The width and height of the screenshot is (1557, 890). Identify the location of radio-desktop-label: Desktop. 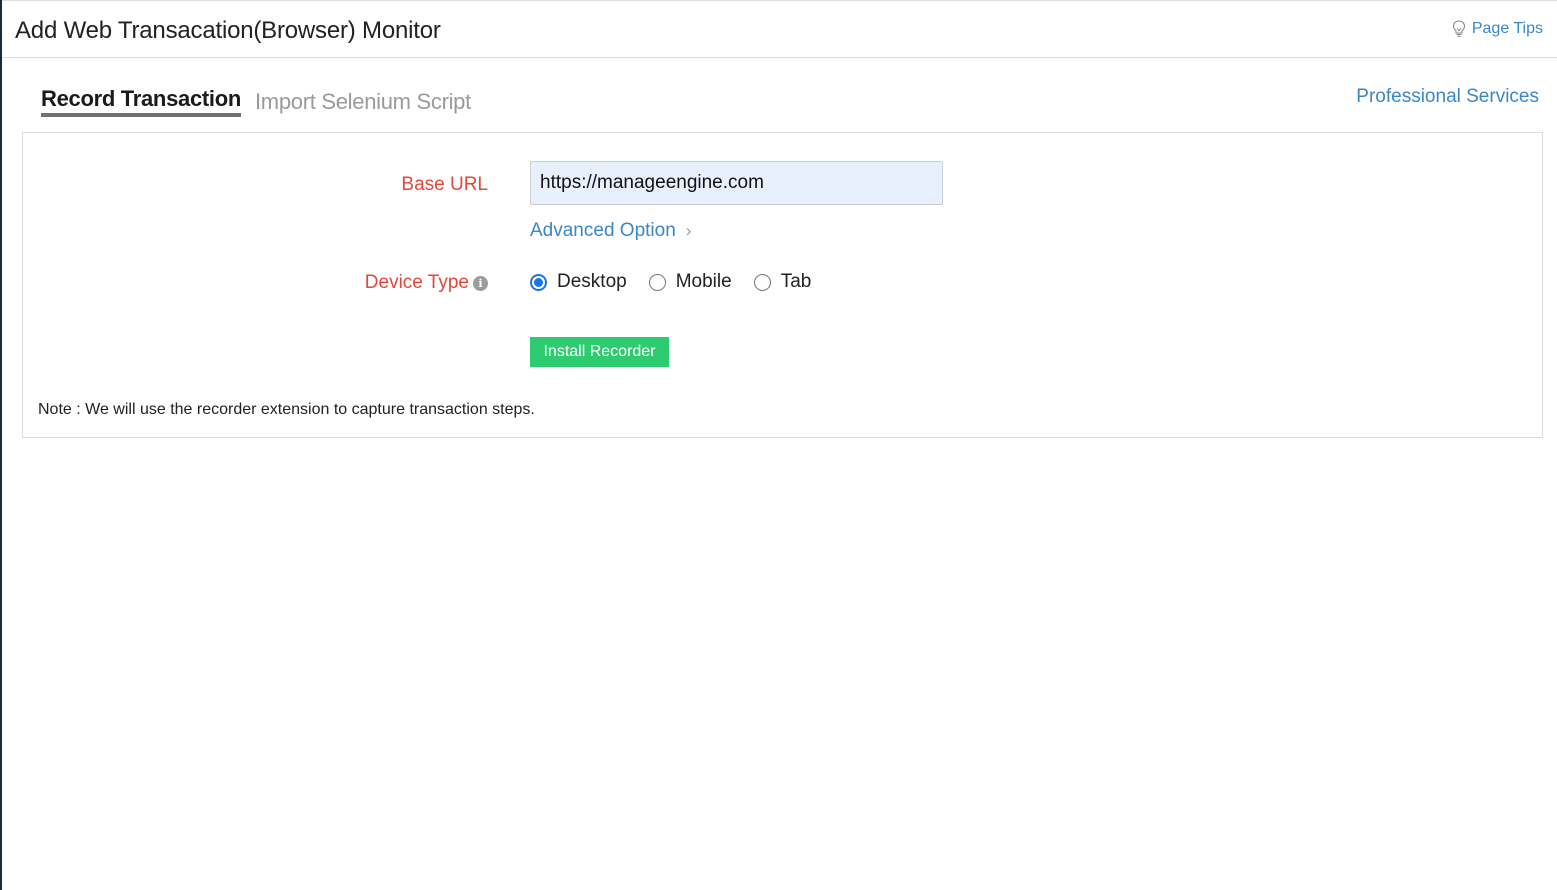
(592, 281).